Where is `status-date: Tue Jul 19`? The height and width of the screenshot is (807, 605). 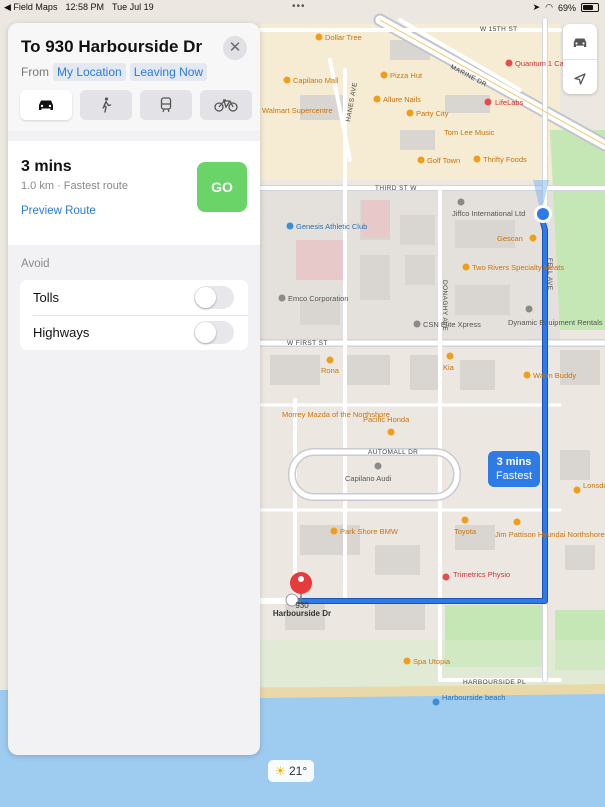 status-date: Tue Jul 19 is located at coordinates (132, 7).